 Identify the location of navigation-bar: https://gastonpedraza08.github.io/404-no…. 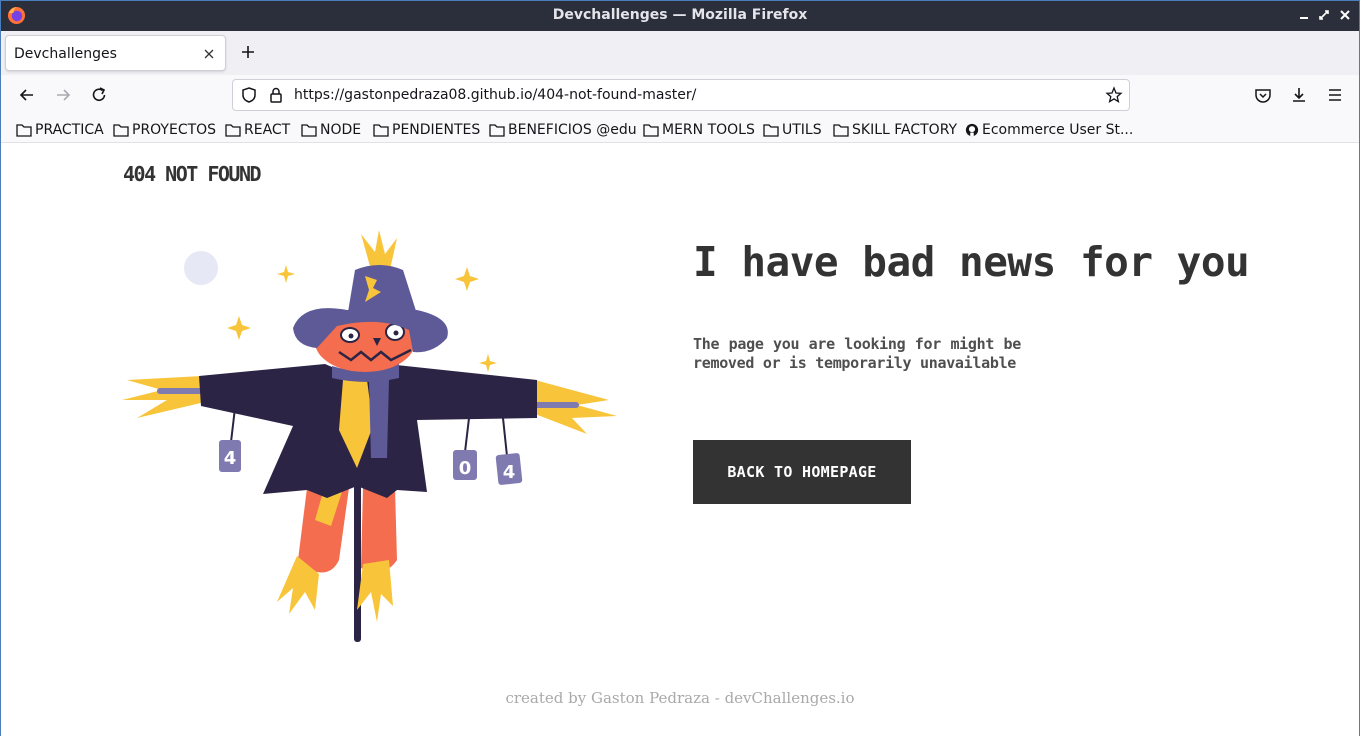
(680, 95).